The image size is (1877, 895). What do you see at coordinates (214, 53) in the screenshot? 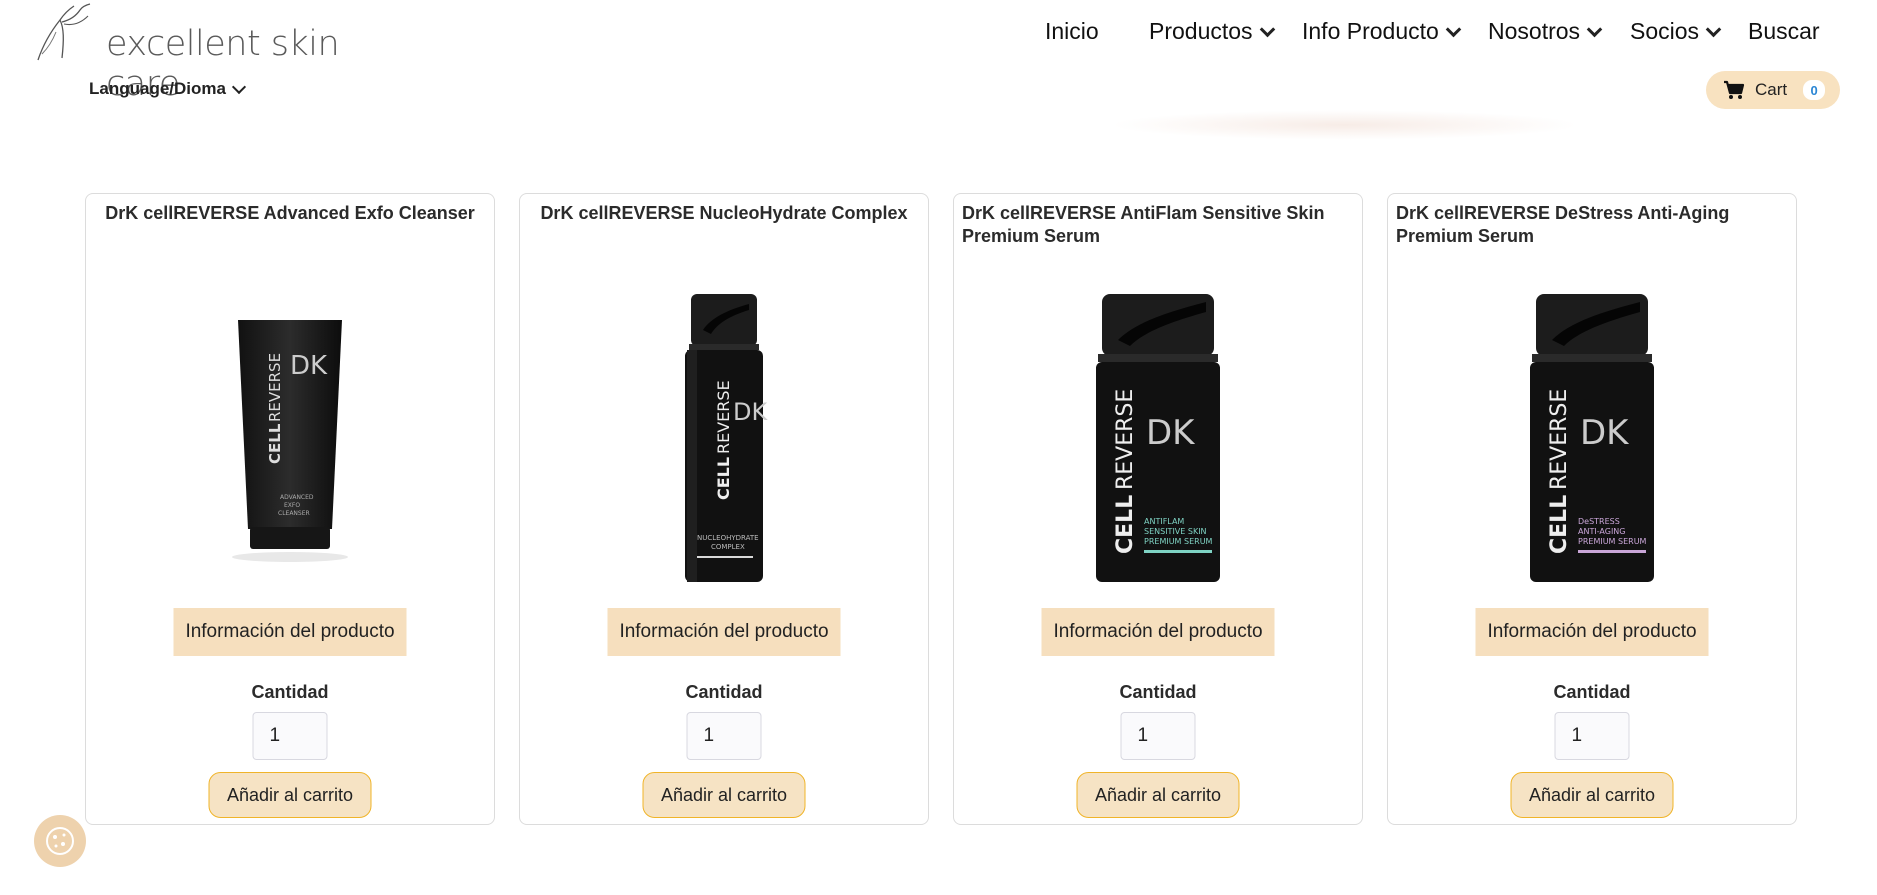
I see `logo: excellent skin care` at bounding box center [214, 53].